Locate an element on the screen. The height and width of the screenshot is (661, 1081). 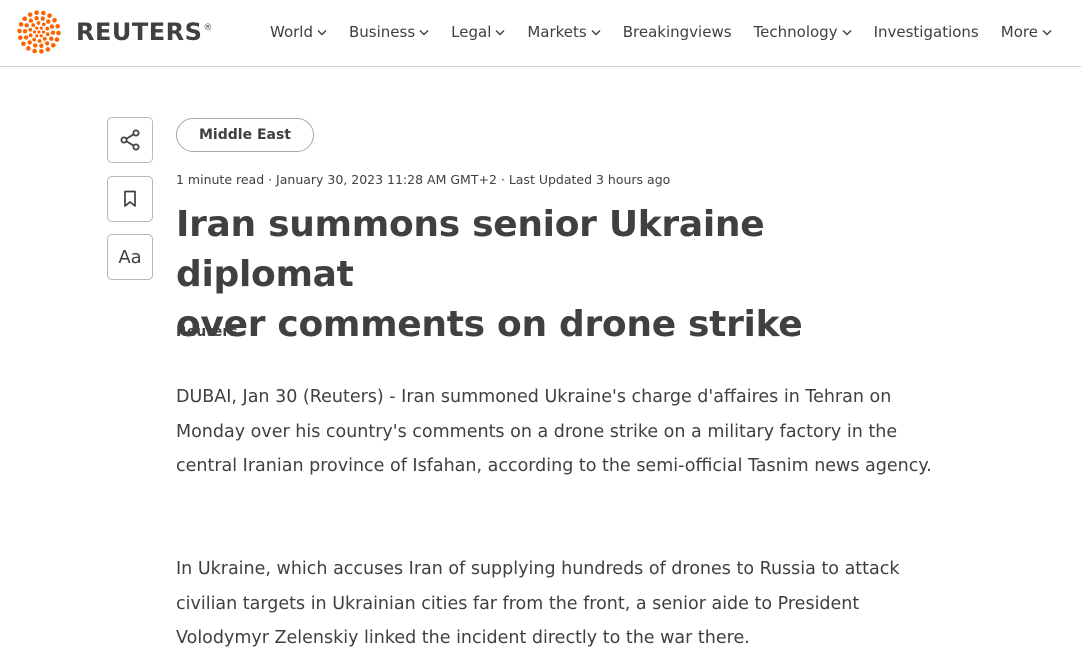
nav-item-business: Business is located at coordinates (389, 32).